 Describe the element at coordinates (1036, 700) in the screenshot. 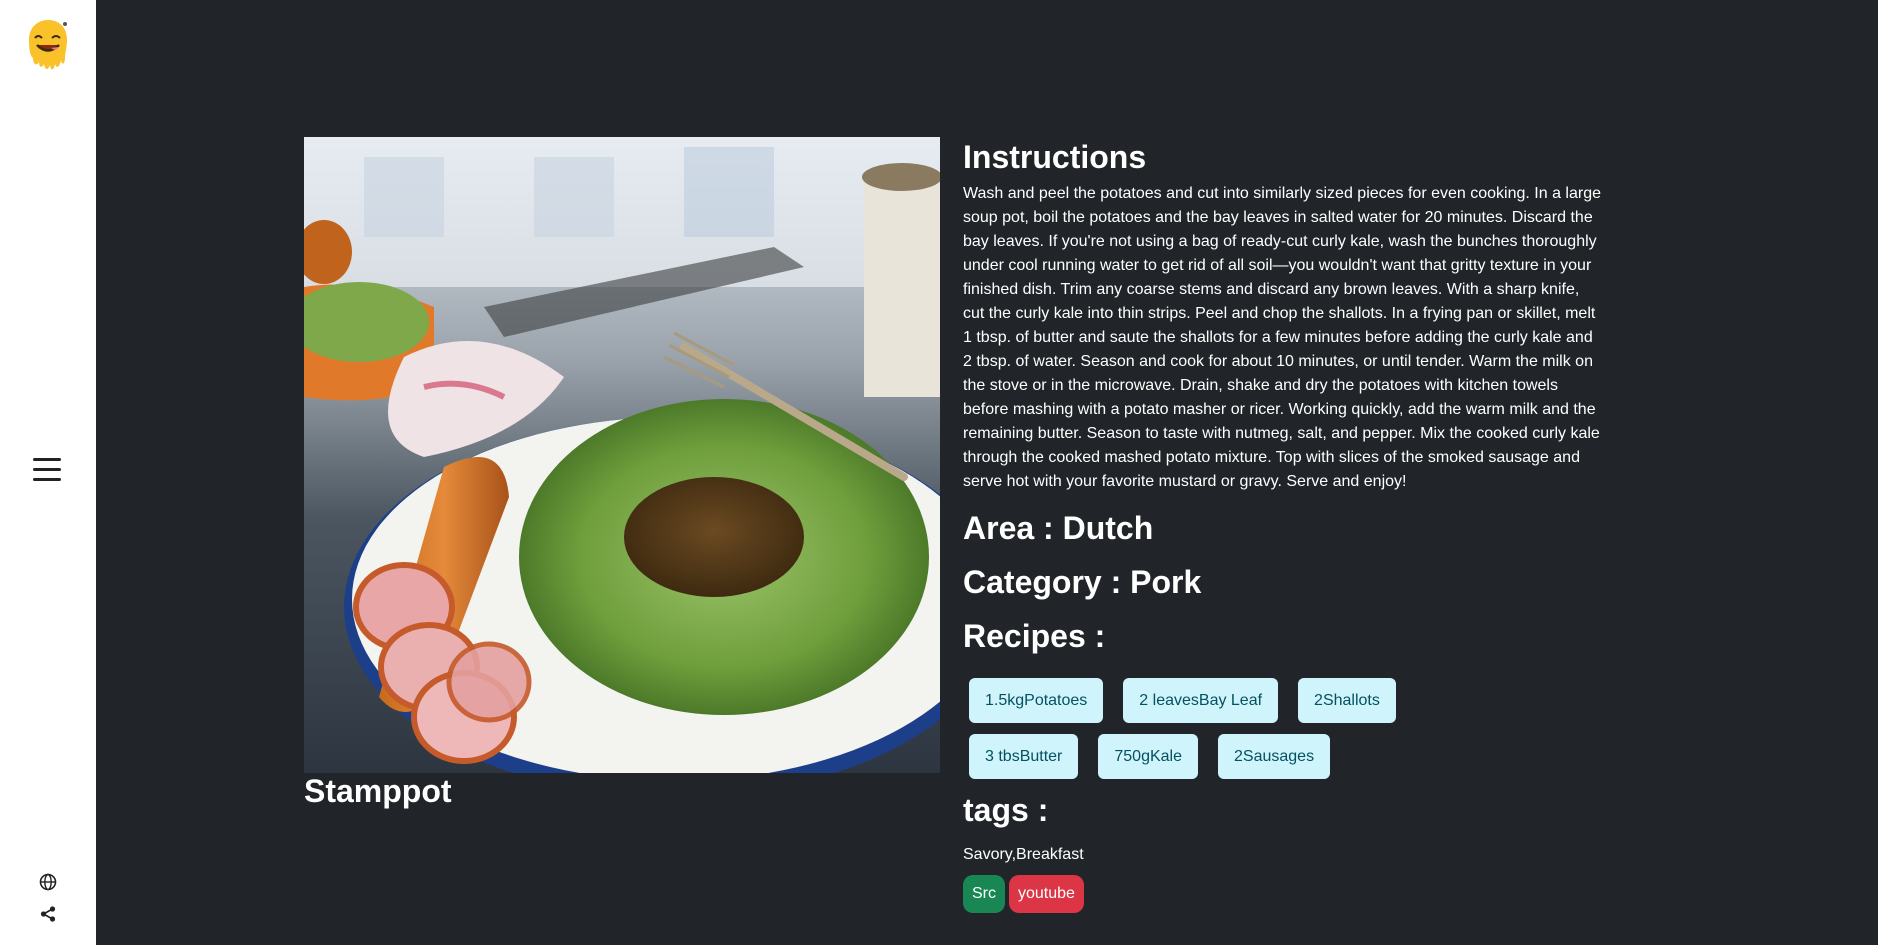

I see `ingredient-badge: 1.5kgPotatoes` at that location.